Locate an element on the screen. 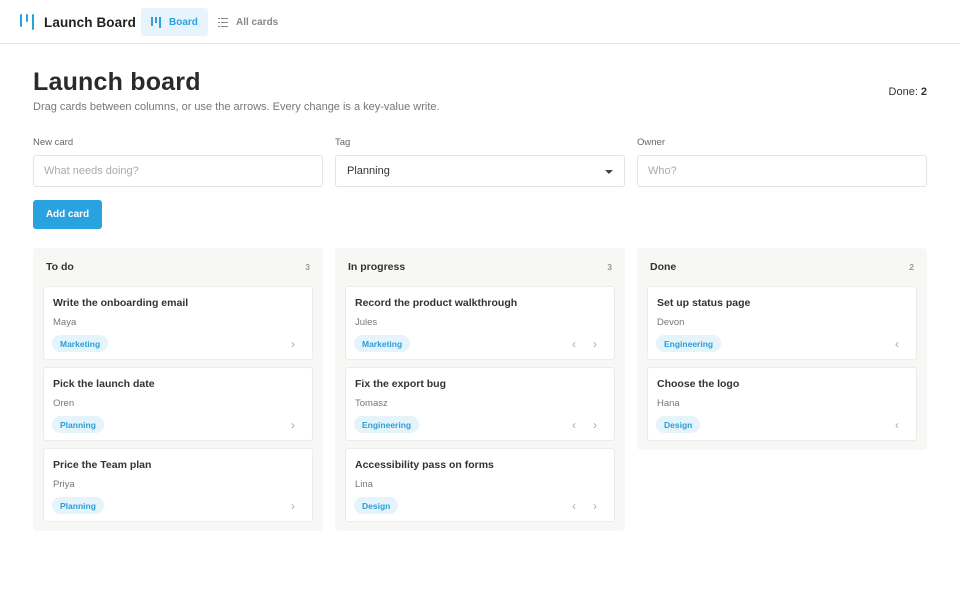 This screenshot has width=960, height=600. nav-tab-board: Board is located at coordinates (174, 22).